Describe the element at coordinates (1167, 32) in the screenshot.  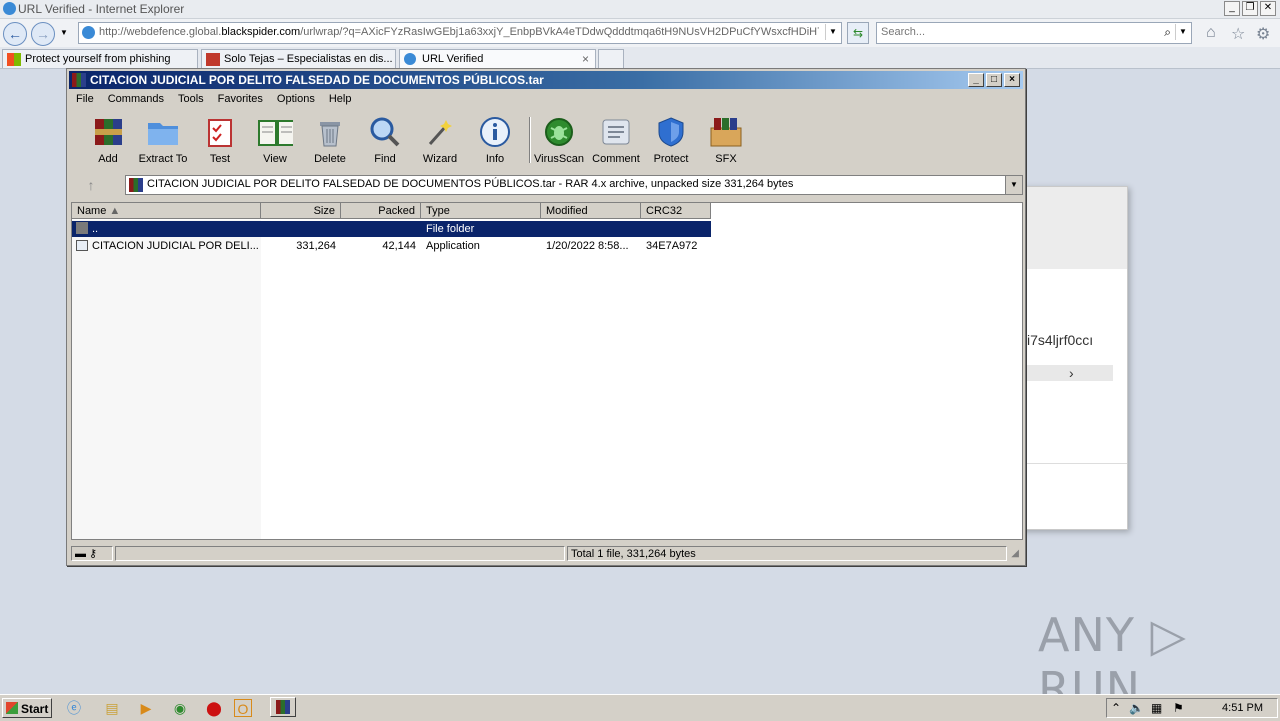
I see `search-icon: ⌕` at that location.